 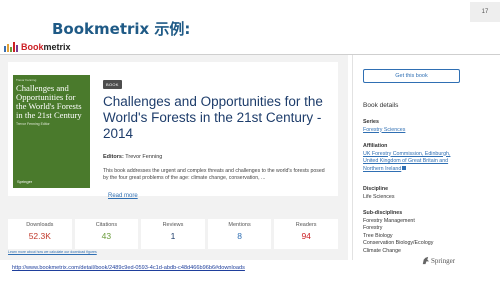 I want to click on metric-readers: Readers 94, so click(x=306, y=234).